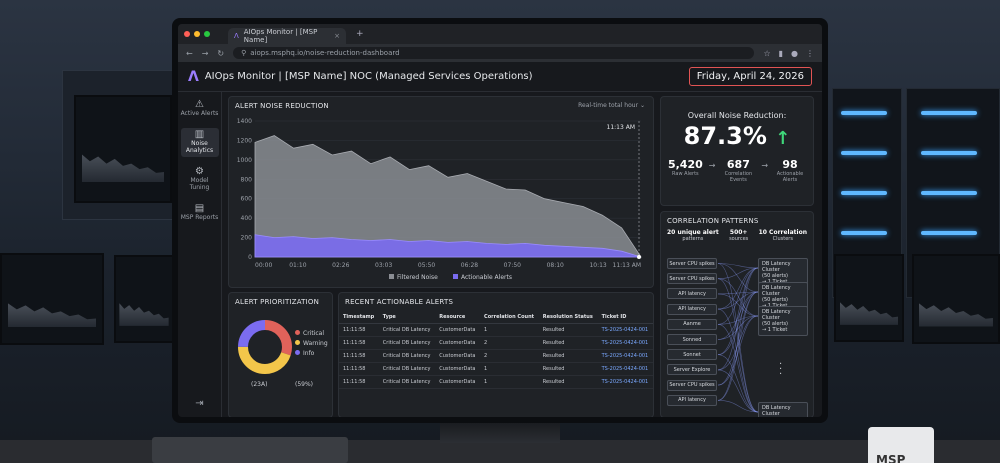 The image size is (1000, 463). What do you see at coordinates (794, 53) in the screenshot?
I see `profile-icon: ●` at bounding box center [794, 53].